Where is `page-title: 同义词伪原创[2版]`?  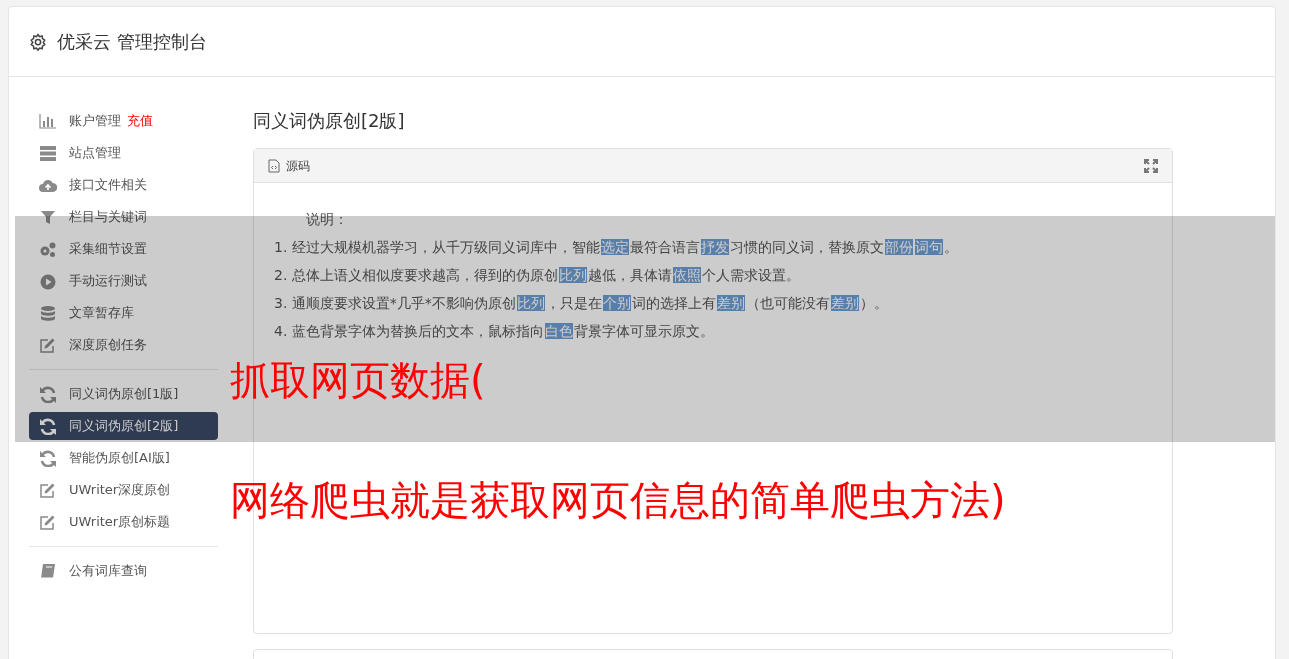 page-title: 同义词伪原创[2版] is located at coordinates (329, 121).